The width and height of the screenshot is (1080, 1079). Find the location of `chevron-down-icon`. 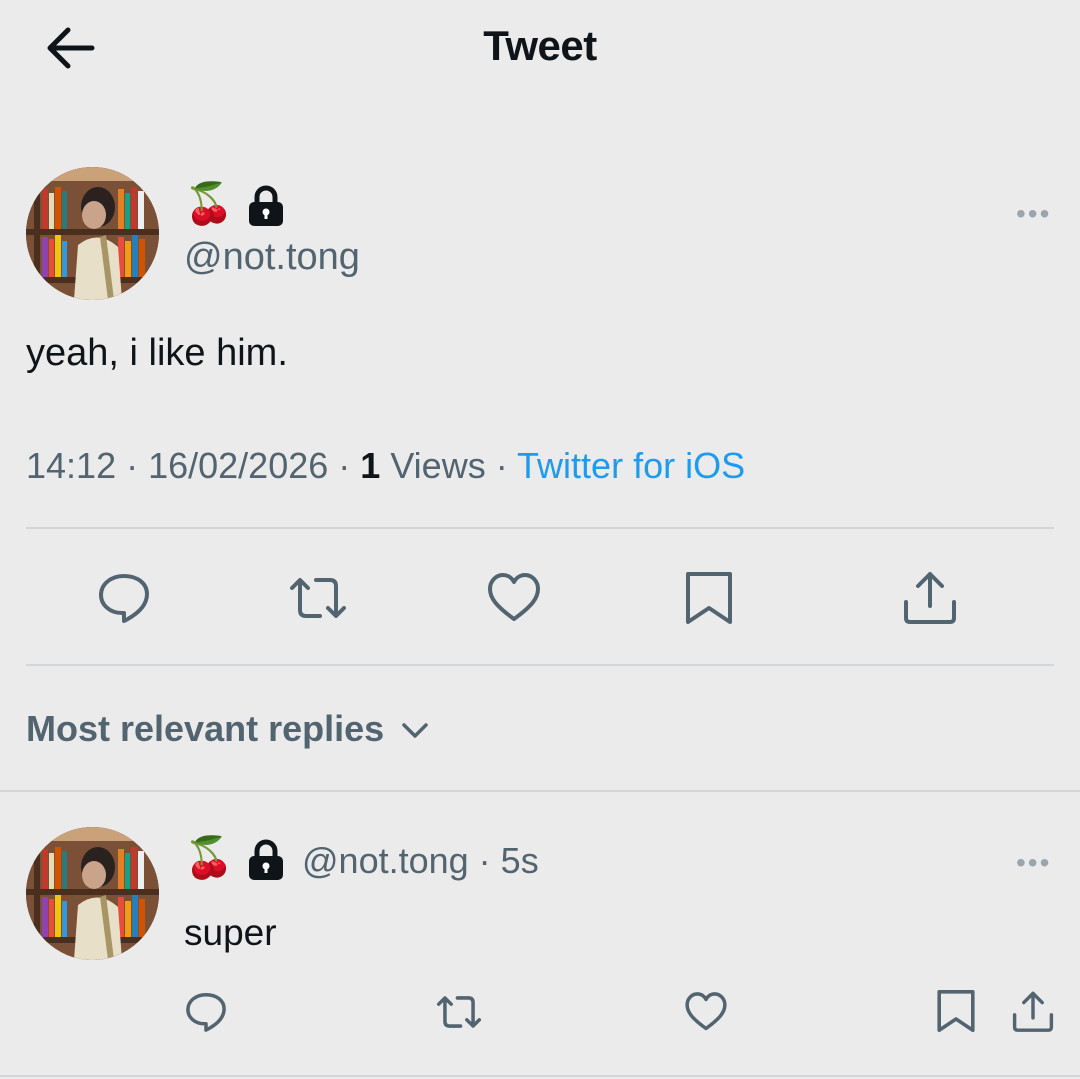

chevron-down-icon is located at coordinates (415, 731).